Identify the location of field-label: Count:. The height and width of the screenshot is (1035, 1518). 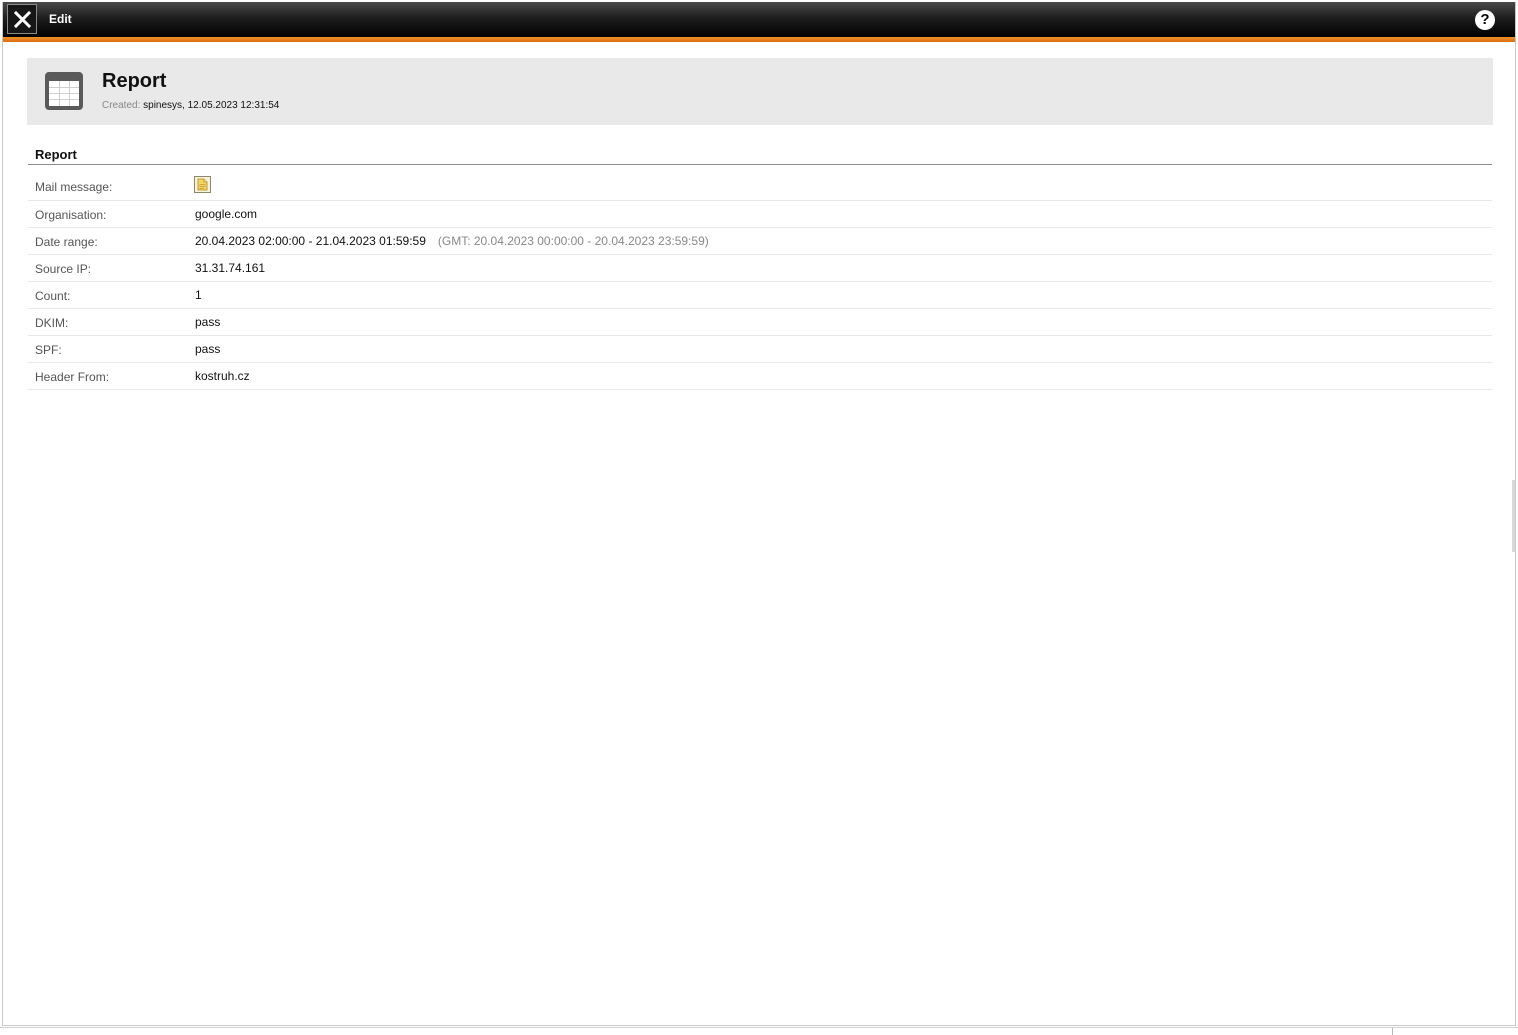
(53, 296).